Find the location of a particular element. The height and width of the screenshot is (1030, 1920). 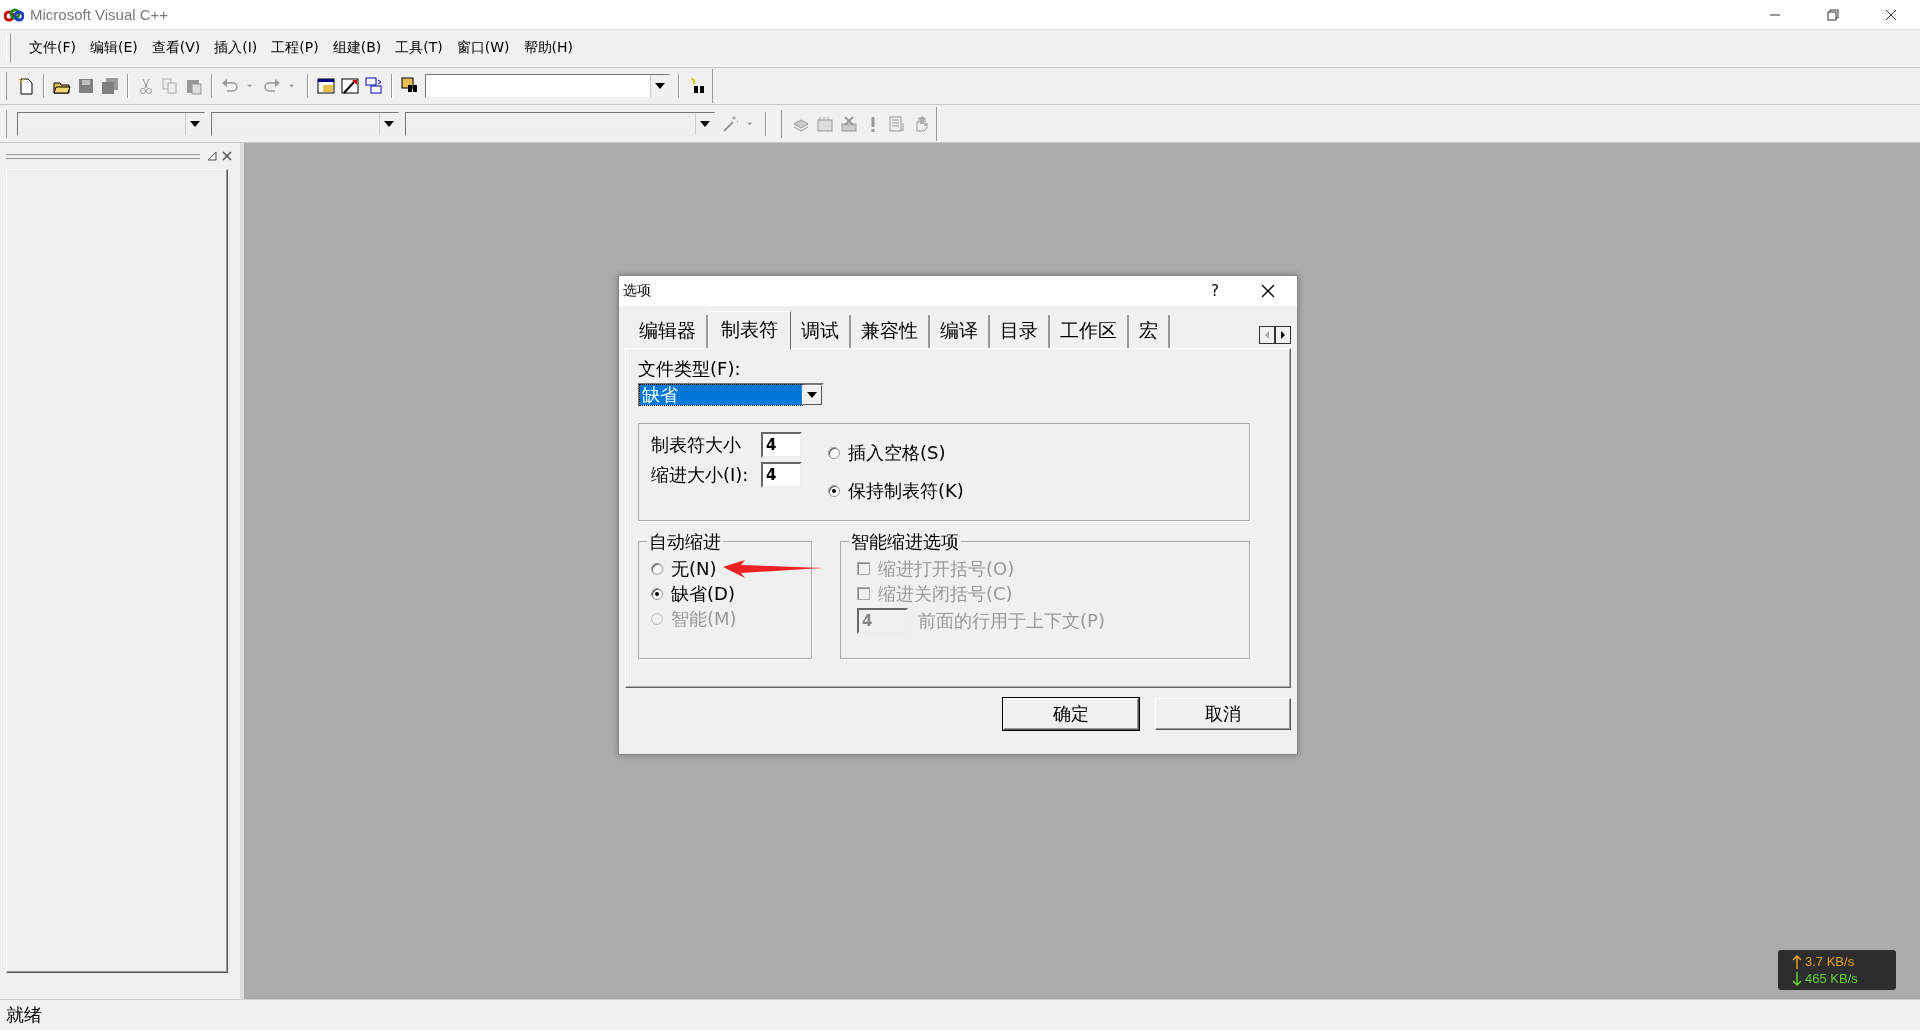

undo-icon is located at coordinates (230, 85).